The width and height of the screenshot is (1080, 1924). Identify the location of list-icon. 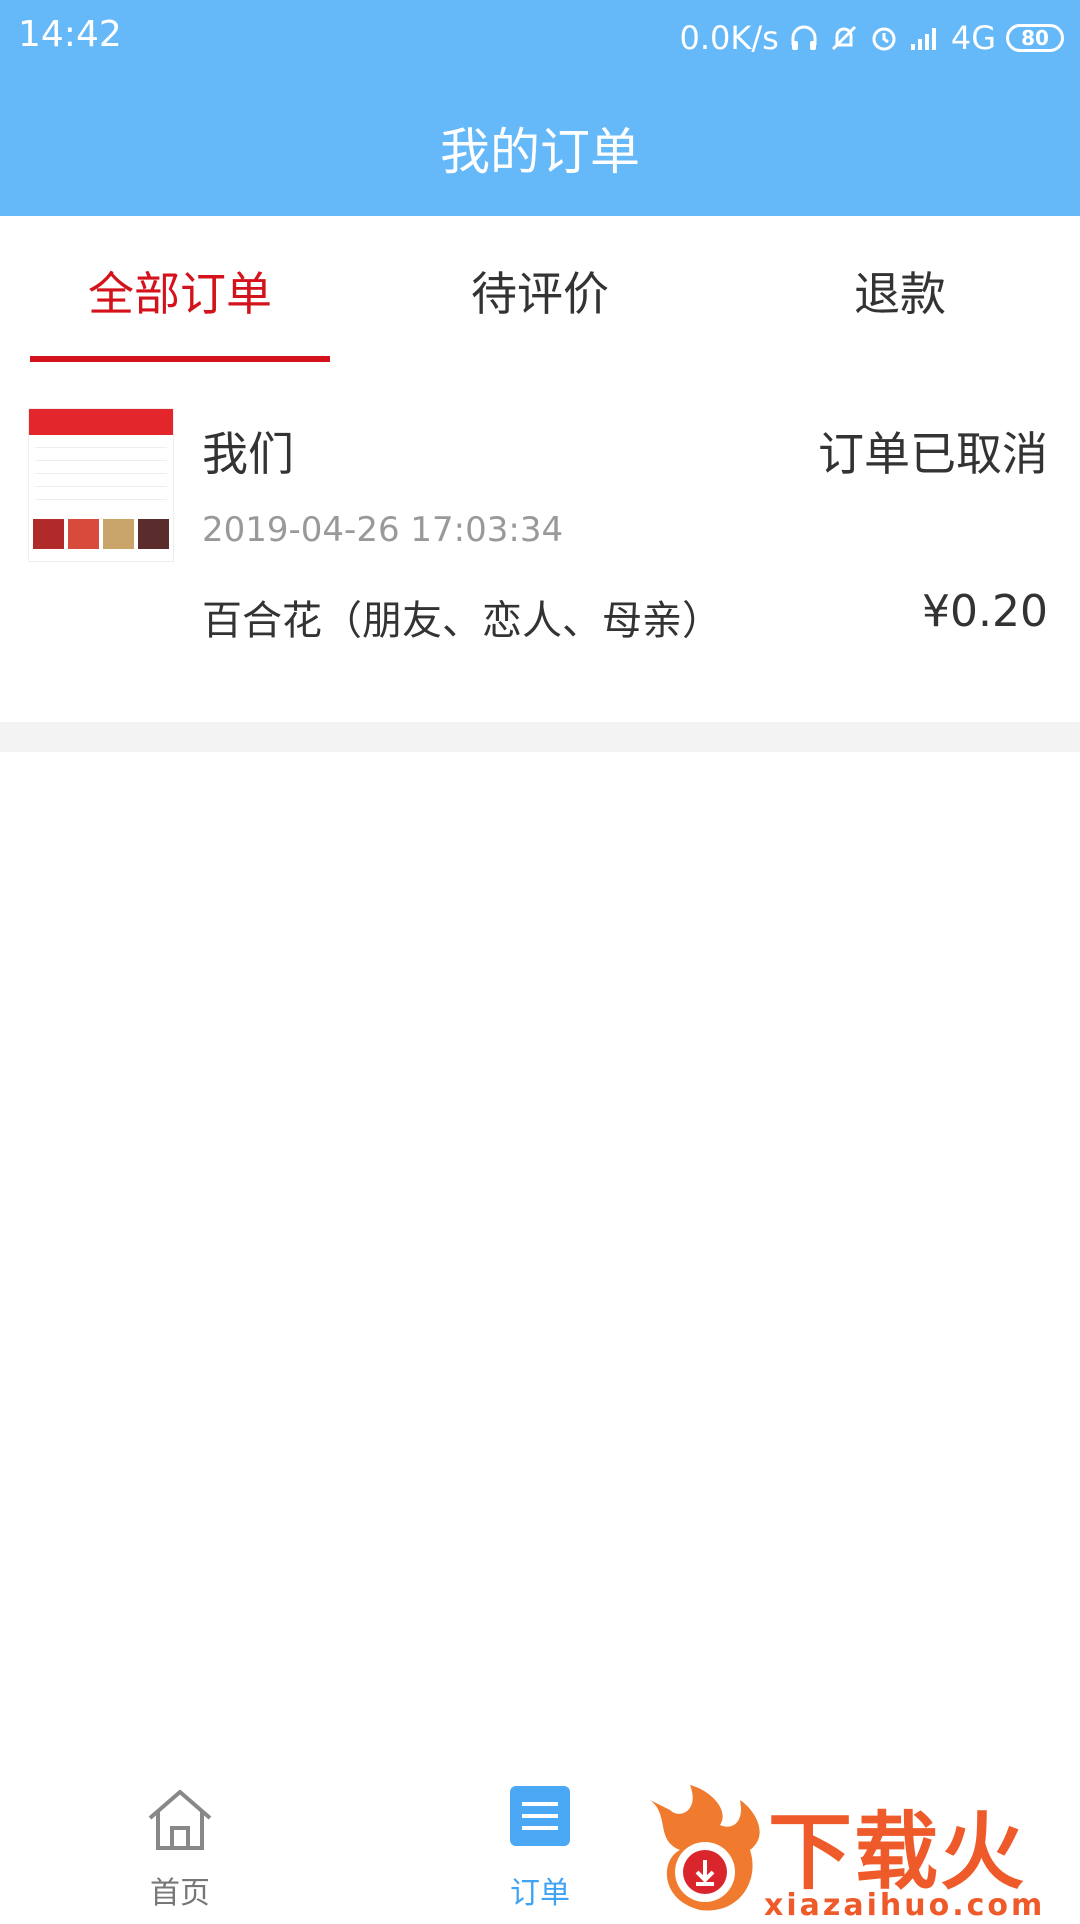
(540, 1818).